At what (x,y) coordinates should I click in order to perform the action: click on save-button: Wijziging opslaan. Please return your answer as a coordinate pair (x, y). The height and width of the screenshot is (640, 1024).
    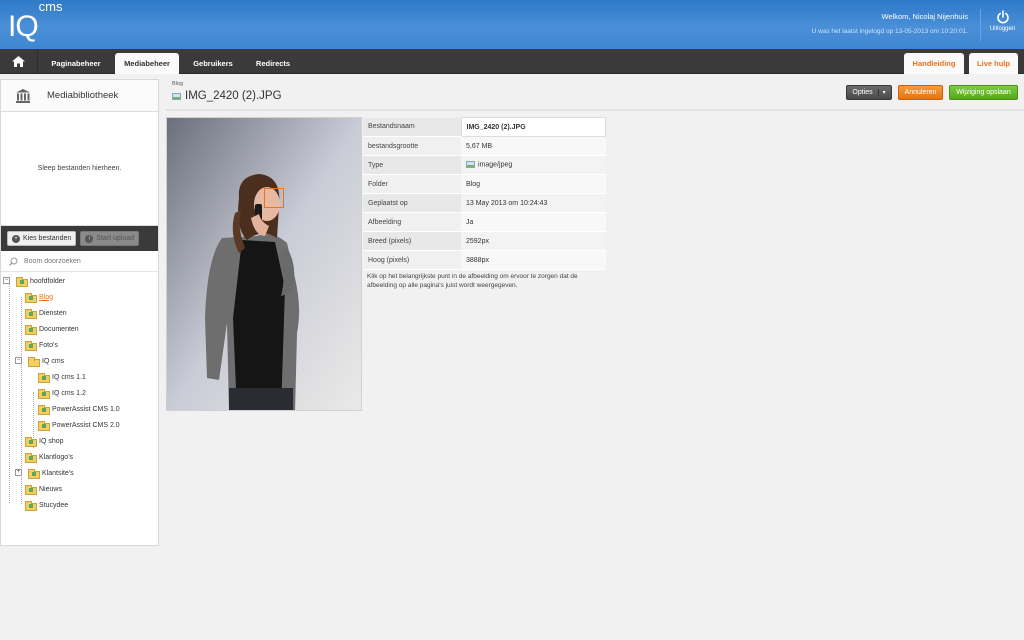
    Looking at the image, I should click on (983, 92).